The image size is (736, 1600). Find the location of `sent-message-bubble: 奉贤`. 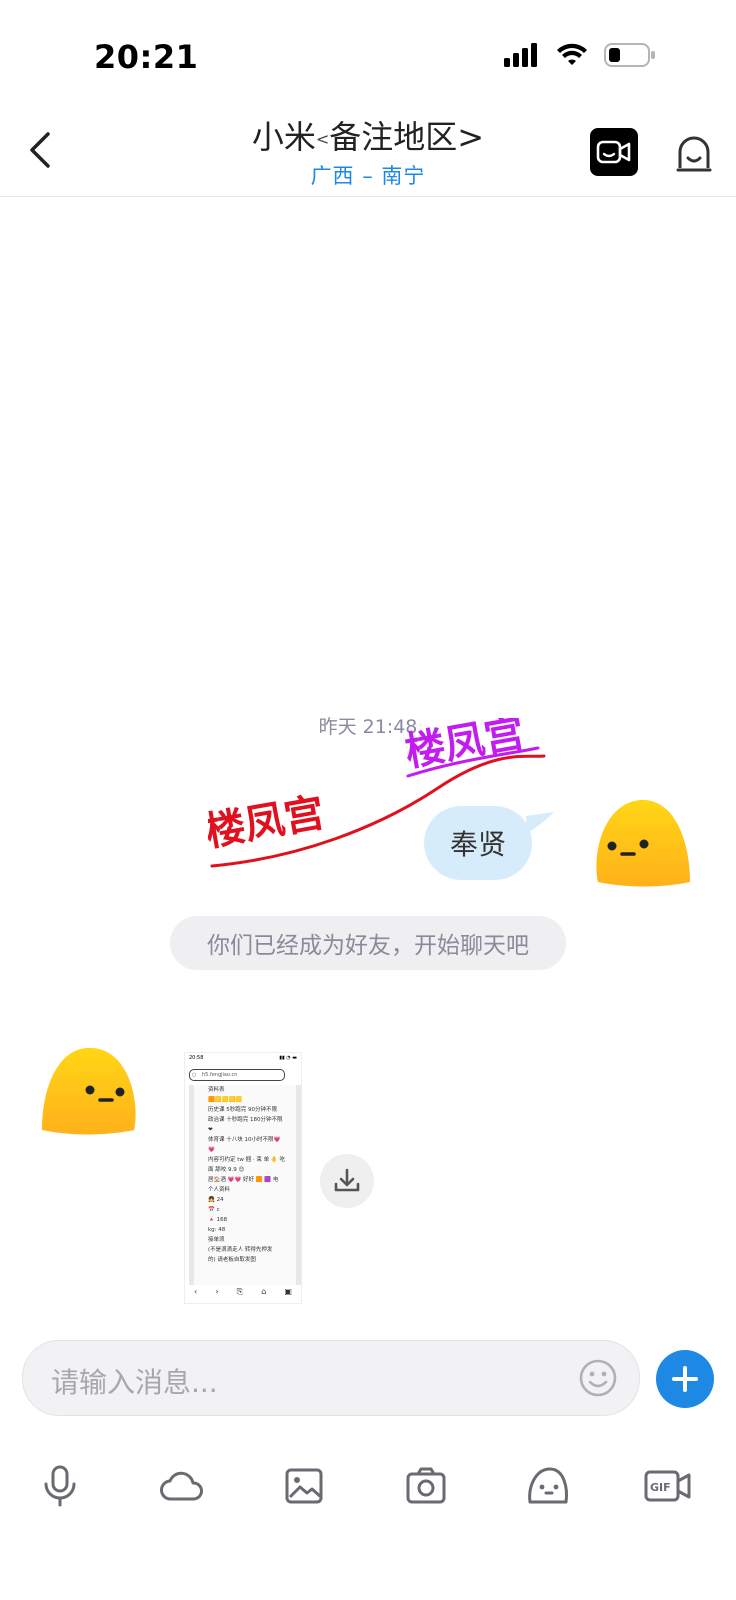

sent-message-bubble: 奉贤 is located at coordinates (478, 843).